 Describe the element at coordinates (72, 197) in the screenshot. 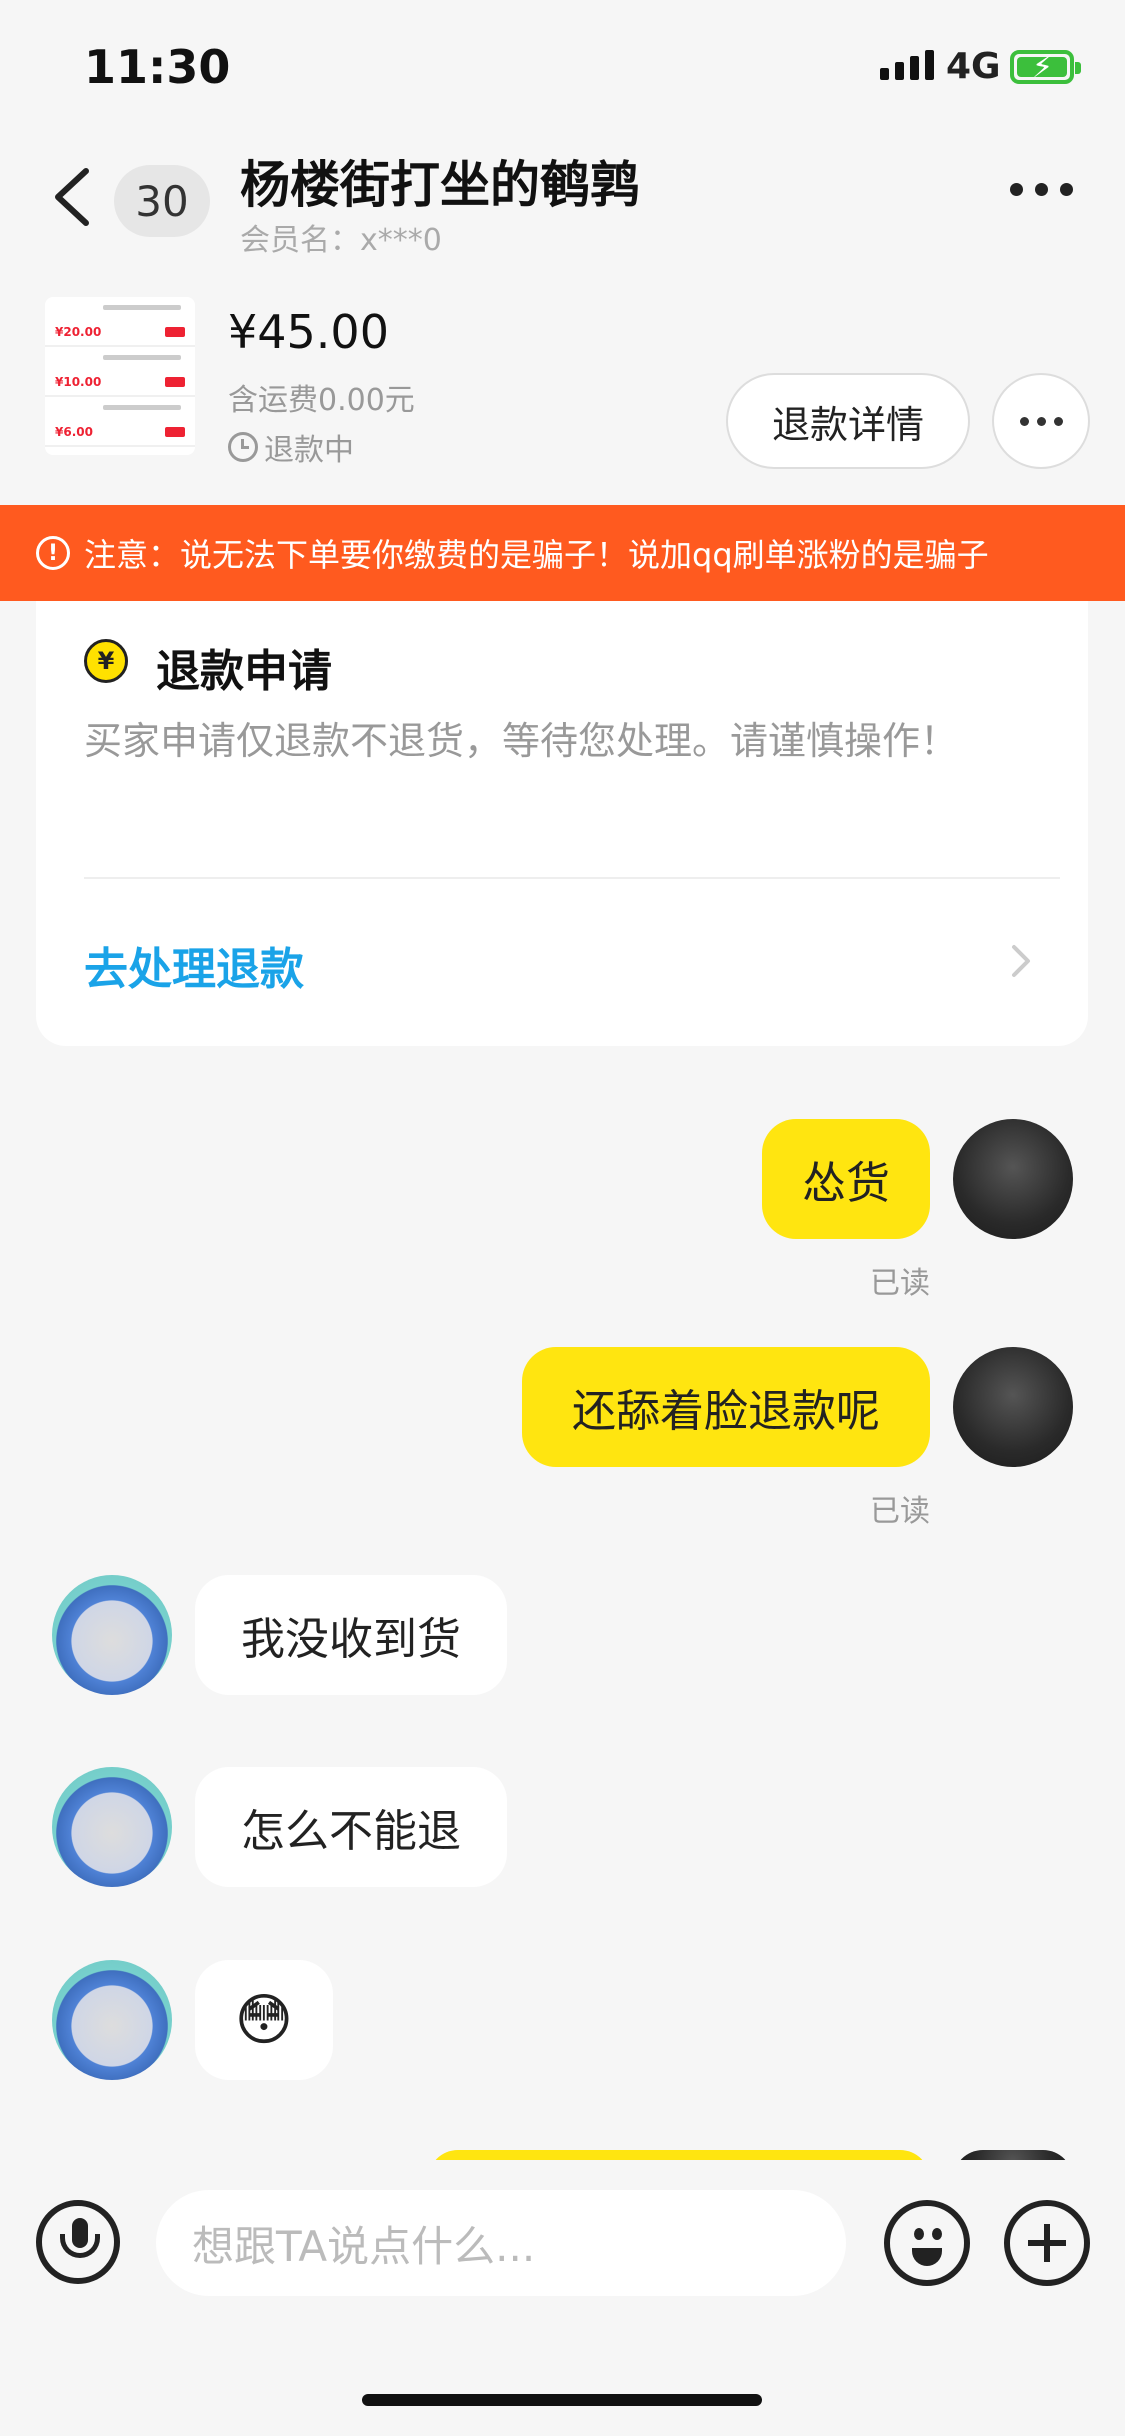

I see `chevron-left-icon` at that location.